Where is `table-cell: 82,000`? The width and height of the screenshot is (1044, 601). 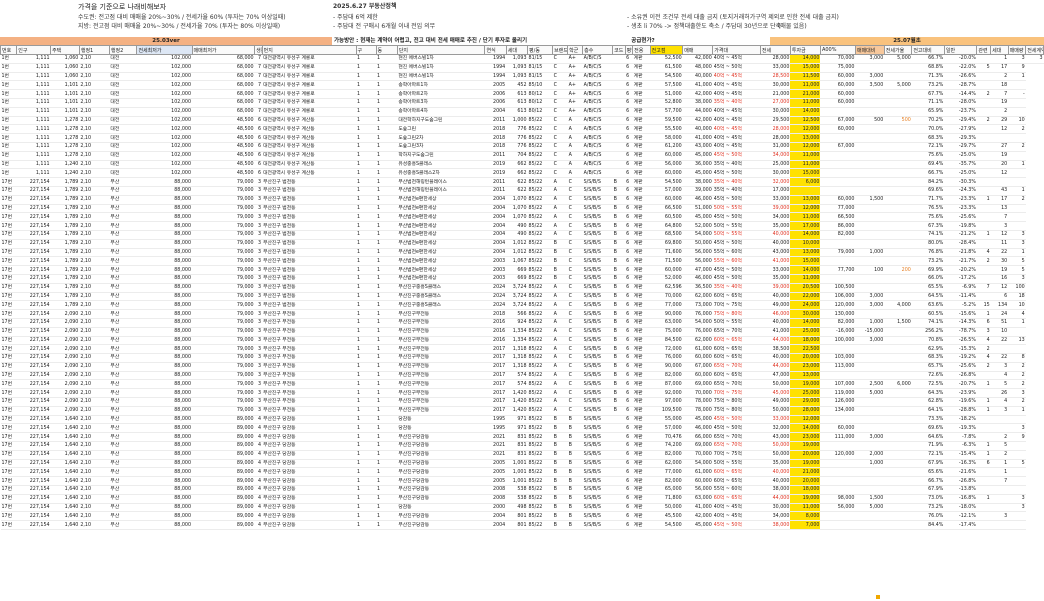
table-cell: 82,000 is located at coordinates (838, 323).